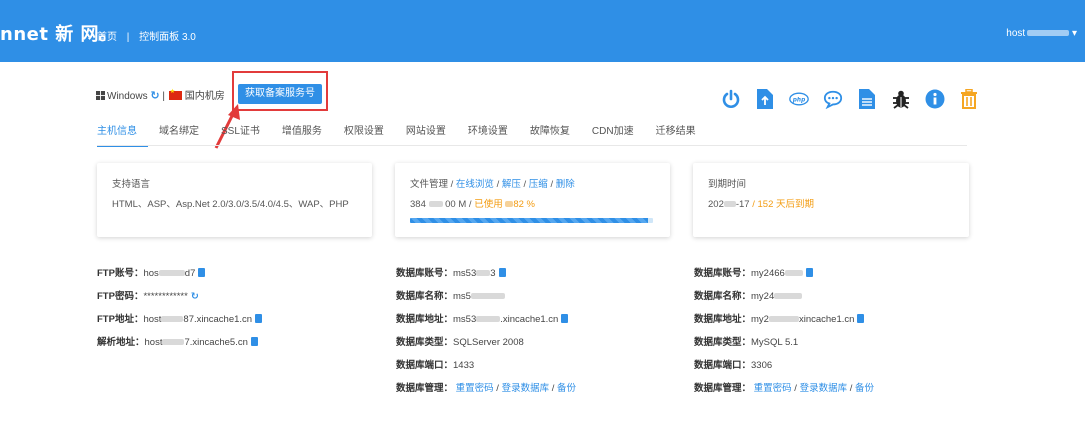  I want to click on tab-domain-binding: 域名绑定, so click(179, 134).